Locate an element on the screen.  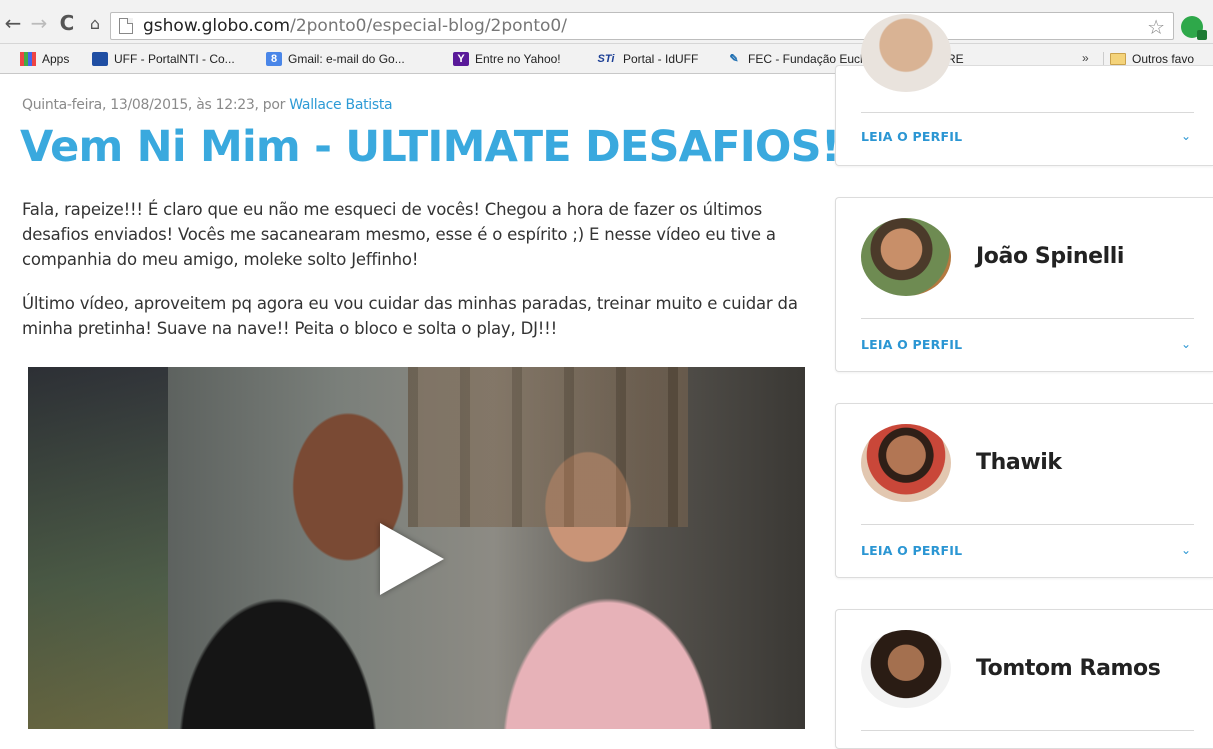
home-icon: ⌂ is located at coordinates (95, 23).